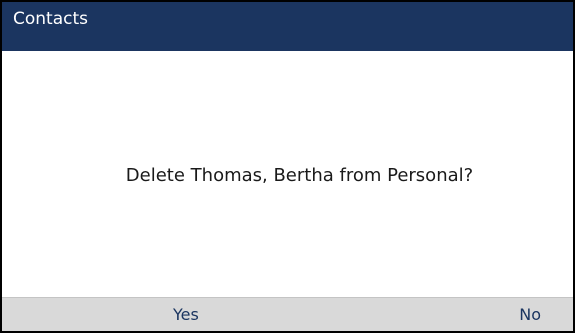  What do you see at coordinates (186, 314) in the screenshot?
I see `yes-button: Yes` at bounding box center [186, 314].